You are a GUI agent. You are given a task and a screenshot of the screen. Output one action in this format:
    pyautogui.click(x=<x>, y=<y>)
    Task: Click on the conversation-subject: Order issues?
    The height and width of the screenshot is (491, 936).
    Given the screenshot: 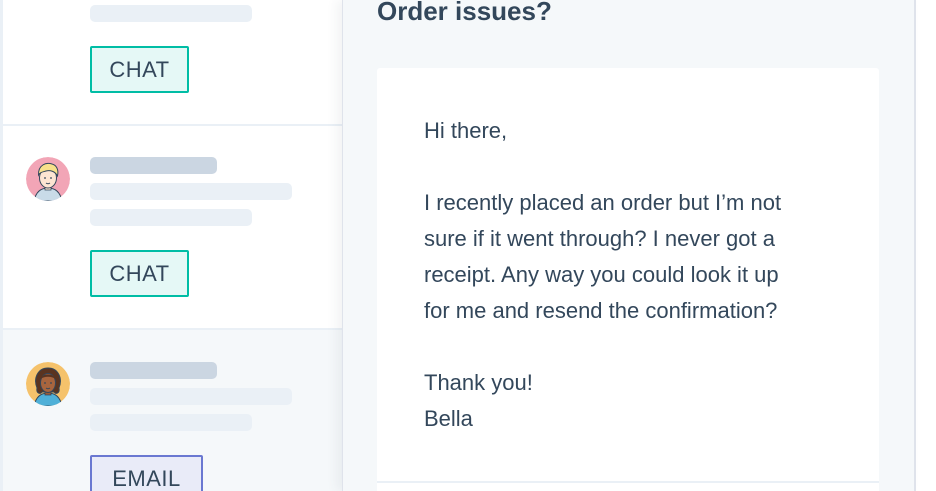 What is the action you would take?
    pyautogui.click(x=464, y=13)
    